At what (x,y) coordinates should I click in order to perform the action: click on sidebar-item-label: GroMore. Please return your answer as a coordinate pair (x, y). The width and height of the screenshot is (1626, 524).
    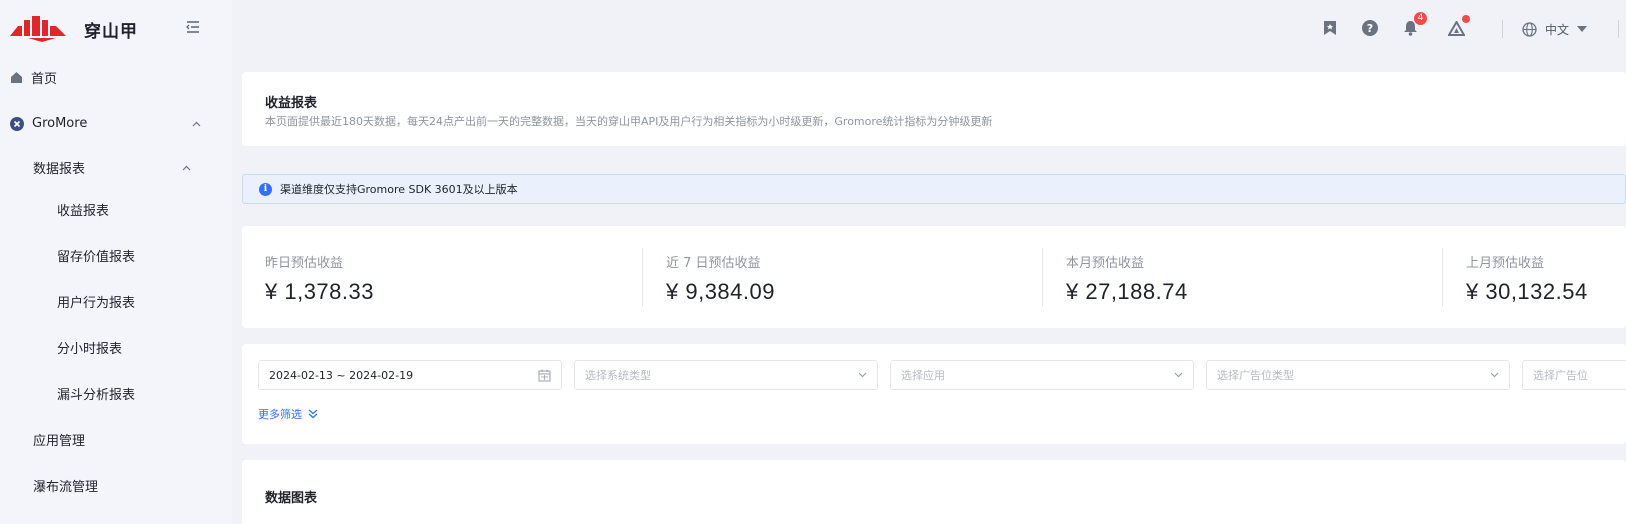
    Looking at the image, I should click on (60, 123).